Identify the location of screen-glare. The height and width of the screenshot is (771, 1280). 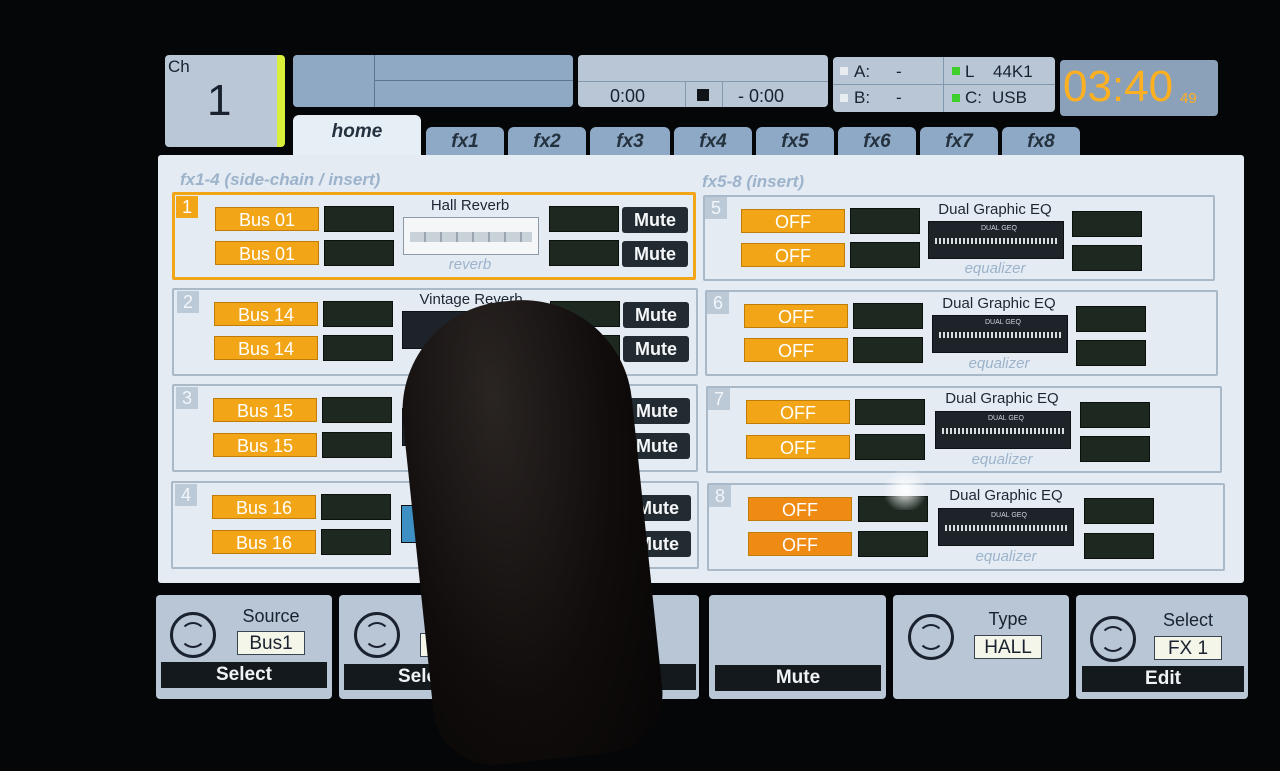
(905, 490).